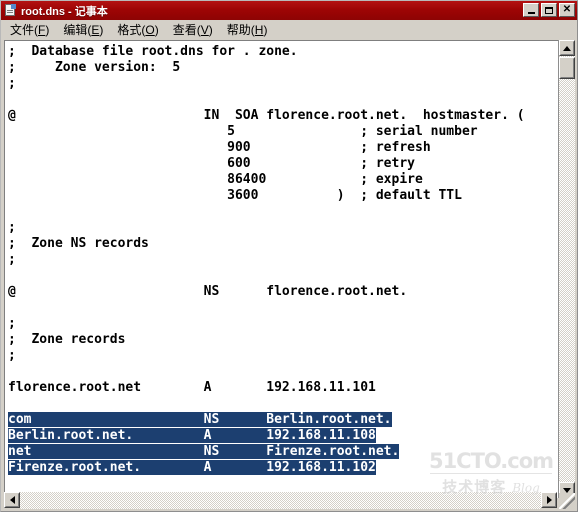 Image resolution: width=580 pixels, height=514 pixels. I want to click on menu-item-file: 文件(F), so click(29, 30).